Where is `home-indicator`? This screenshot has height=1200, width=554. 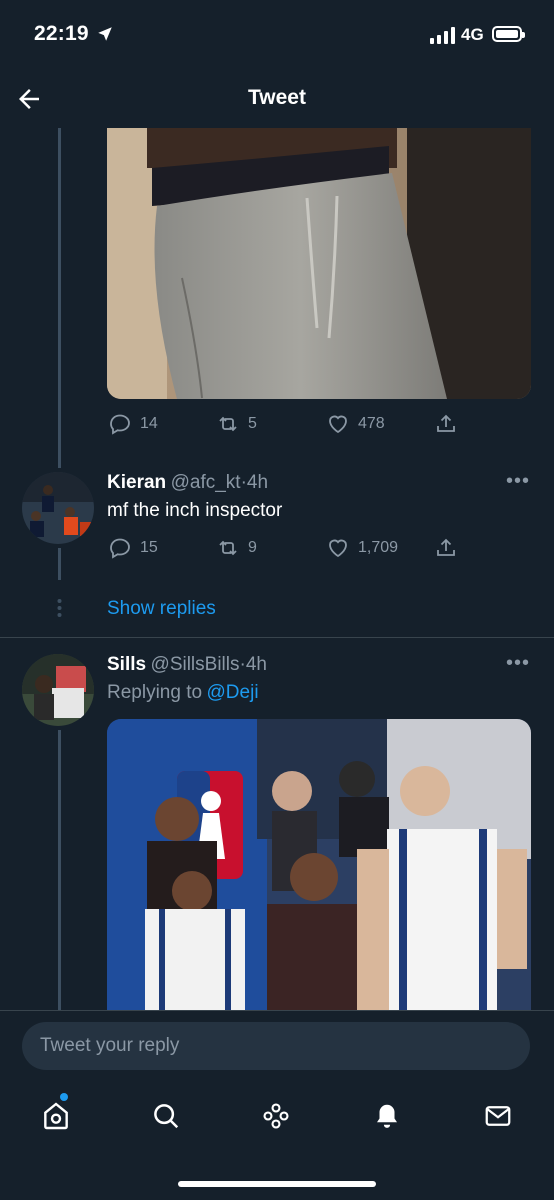
home-indicator is located at coordinates (277, 1184).